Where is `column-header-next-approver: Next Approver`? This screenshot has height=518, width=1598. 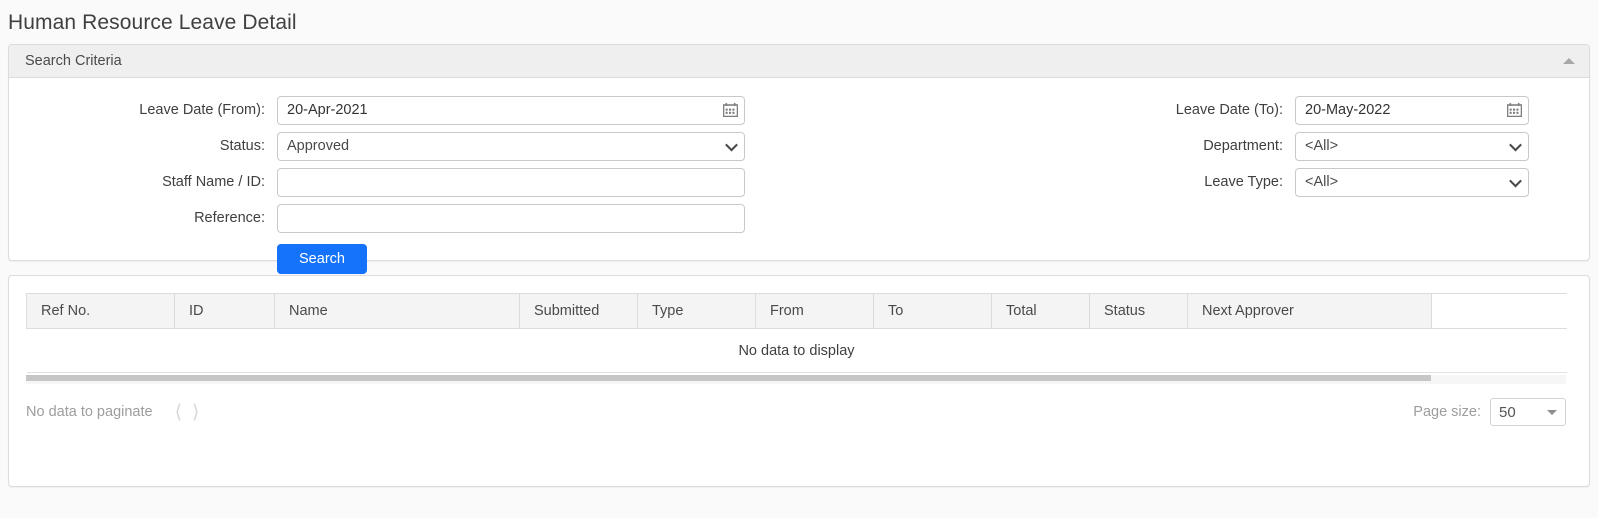
column-header-next-approver: Next Approver is located at coordinates (1309, 311).